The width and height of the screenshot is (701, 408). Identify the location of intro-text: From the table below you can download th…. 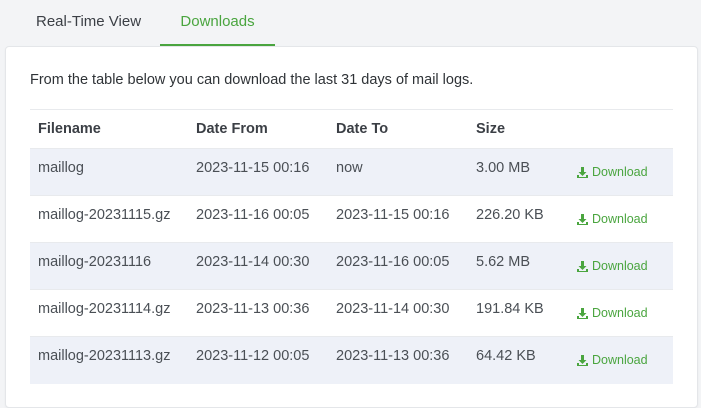
(252, 80).